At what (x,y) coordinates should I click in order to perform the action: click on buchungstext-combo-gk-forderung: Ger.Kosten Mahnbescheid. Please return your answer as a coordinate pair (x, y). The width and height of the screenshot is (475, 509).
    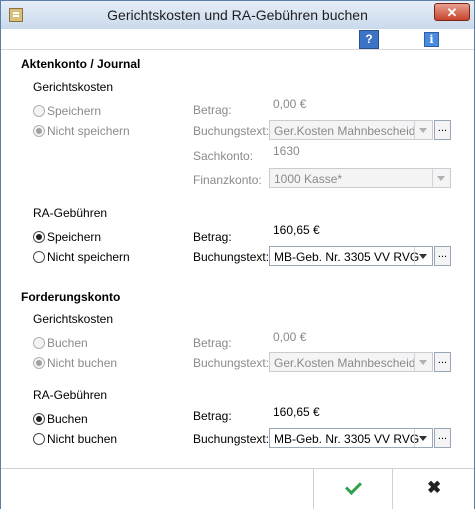
    Looking at the image, I should click on (351, 362).